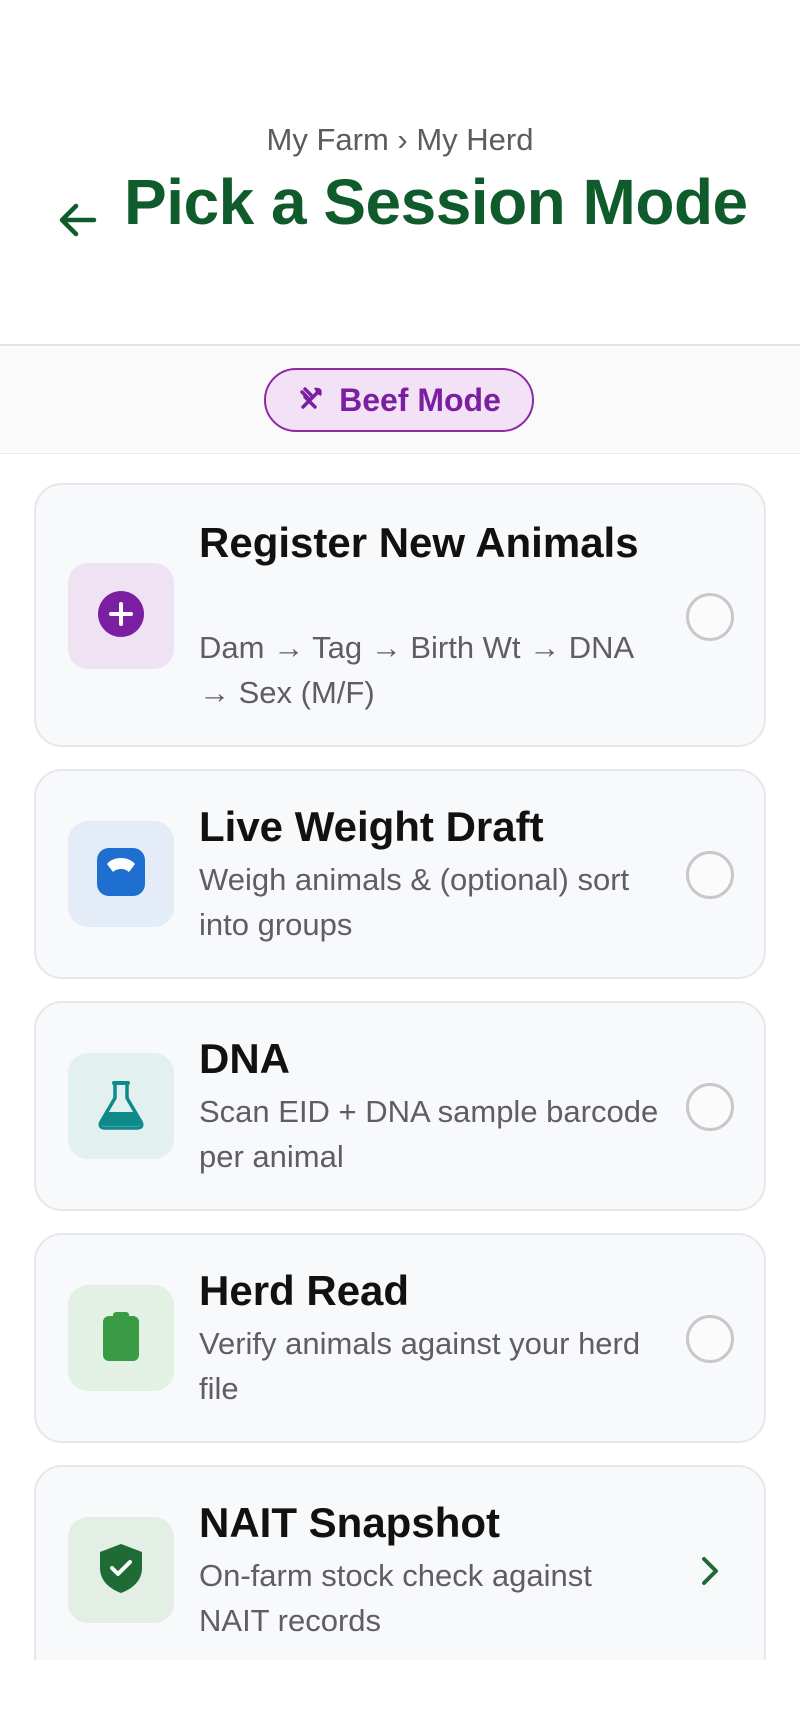  I want to click on cutlery-icon, so click(312, 400).